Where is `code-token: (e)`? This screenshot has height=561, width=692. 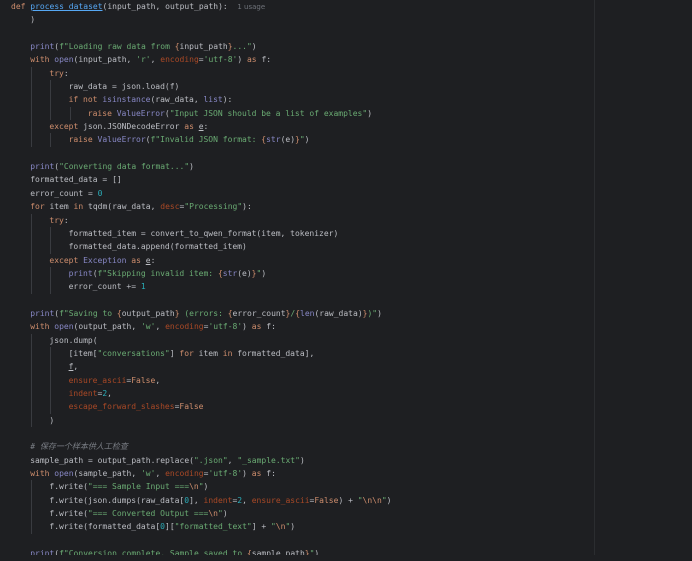 code-token: (e) is located at coordinates (244, 273).